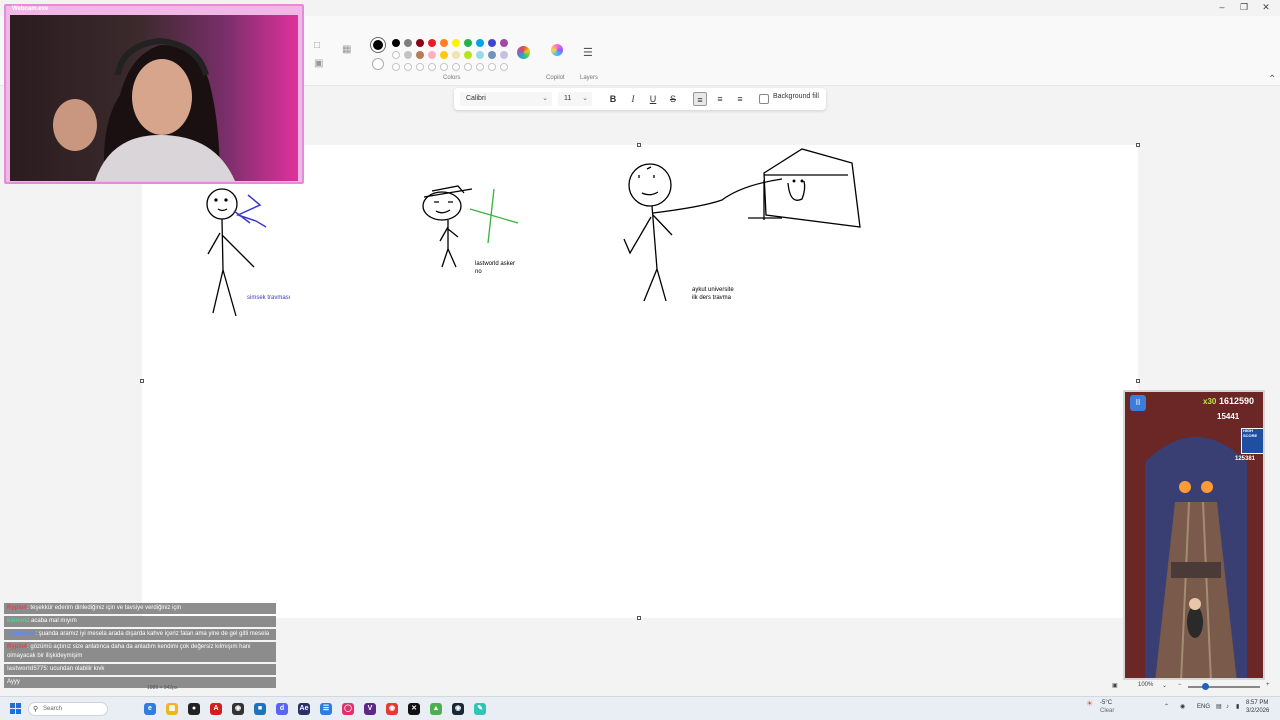 The height and width of the screenshot is (720, 1280). Describe the element at coordinates (1237, 707) in the screenshot. I see `battery-icon: ▮` at that location.